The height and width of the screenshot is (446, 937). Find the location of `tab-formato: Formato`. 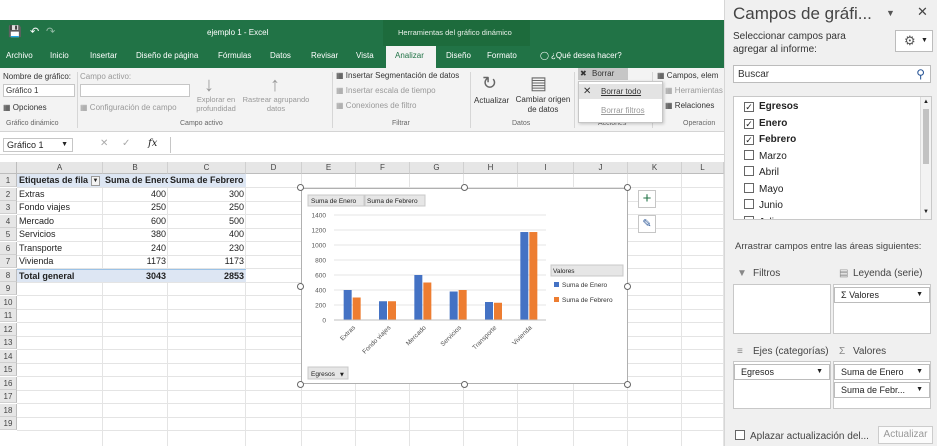

tab-formato: Formato is located at coordinates (502, 55).